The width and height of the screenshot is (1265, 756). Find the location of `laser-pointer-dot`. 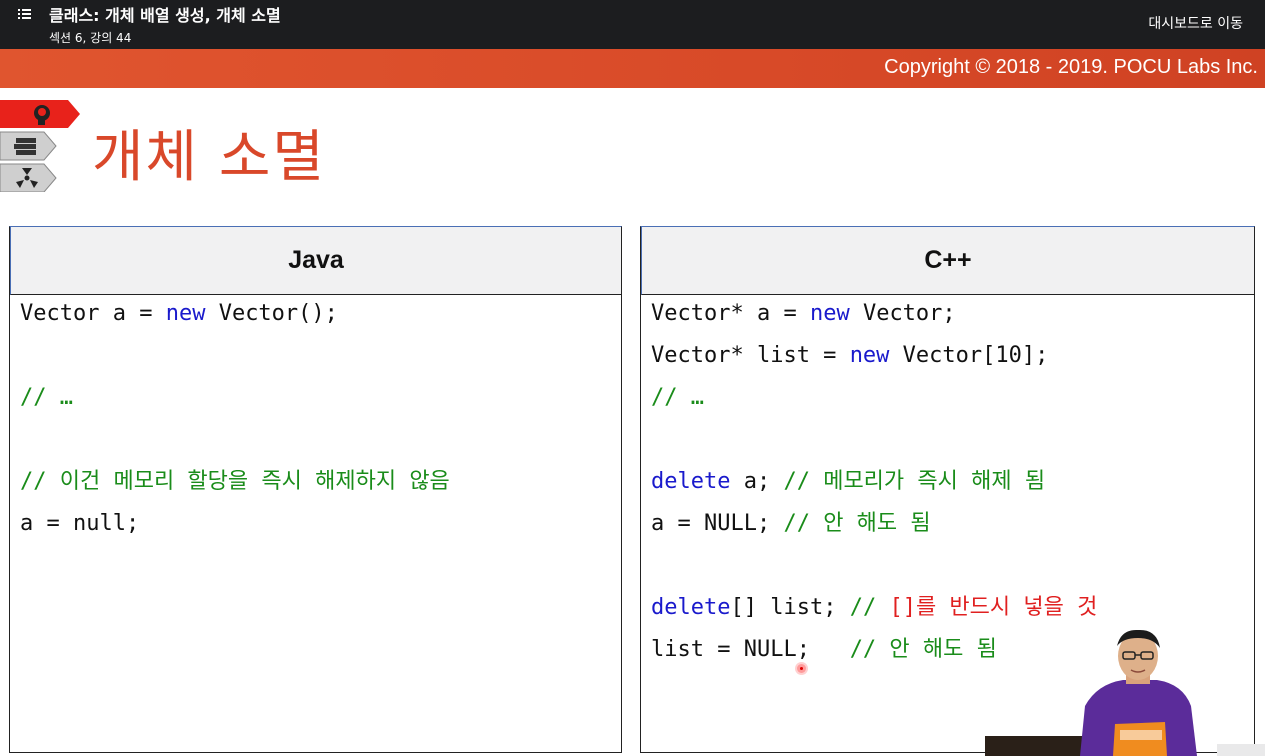

laser-pointer-dot is located at coordinates (801, 668).